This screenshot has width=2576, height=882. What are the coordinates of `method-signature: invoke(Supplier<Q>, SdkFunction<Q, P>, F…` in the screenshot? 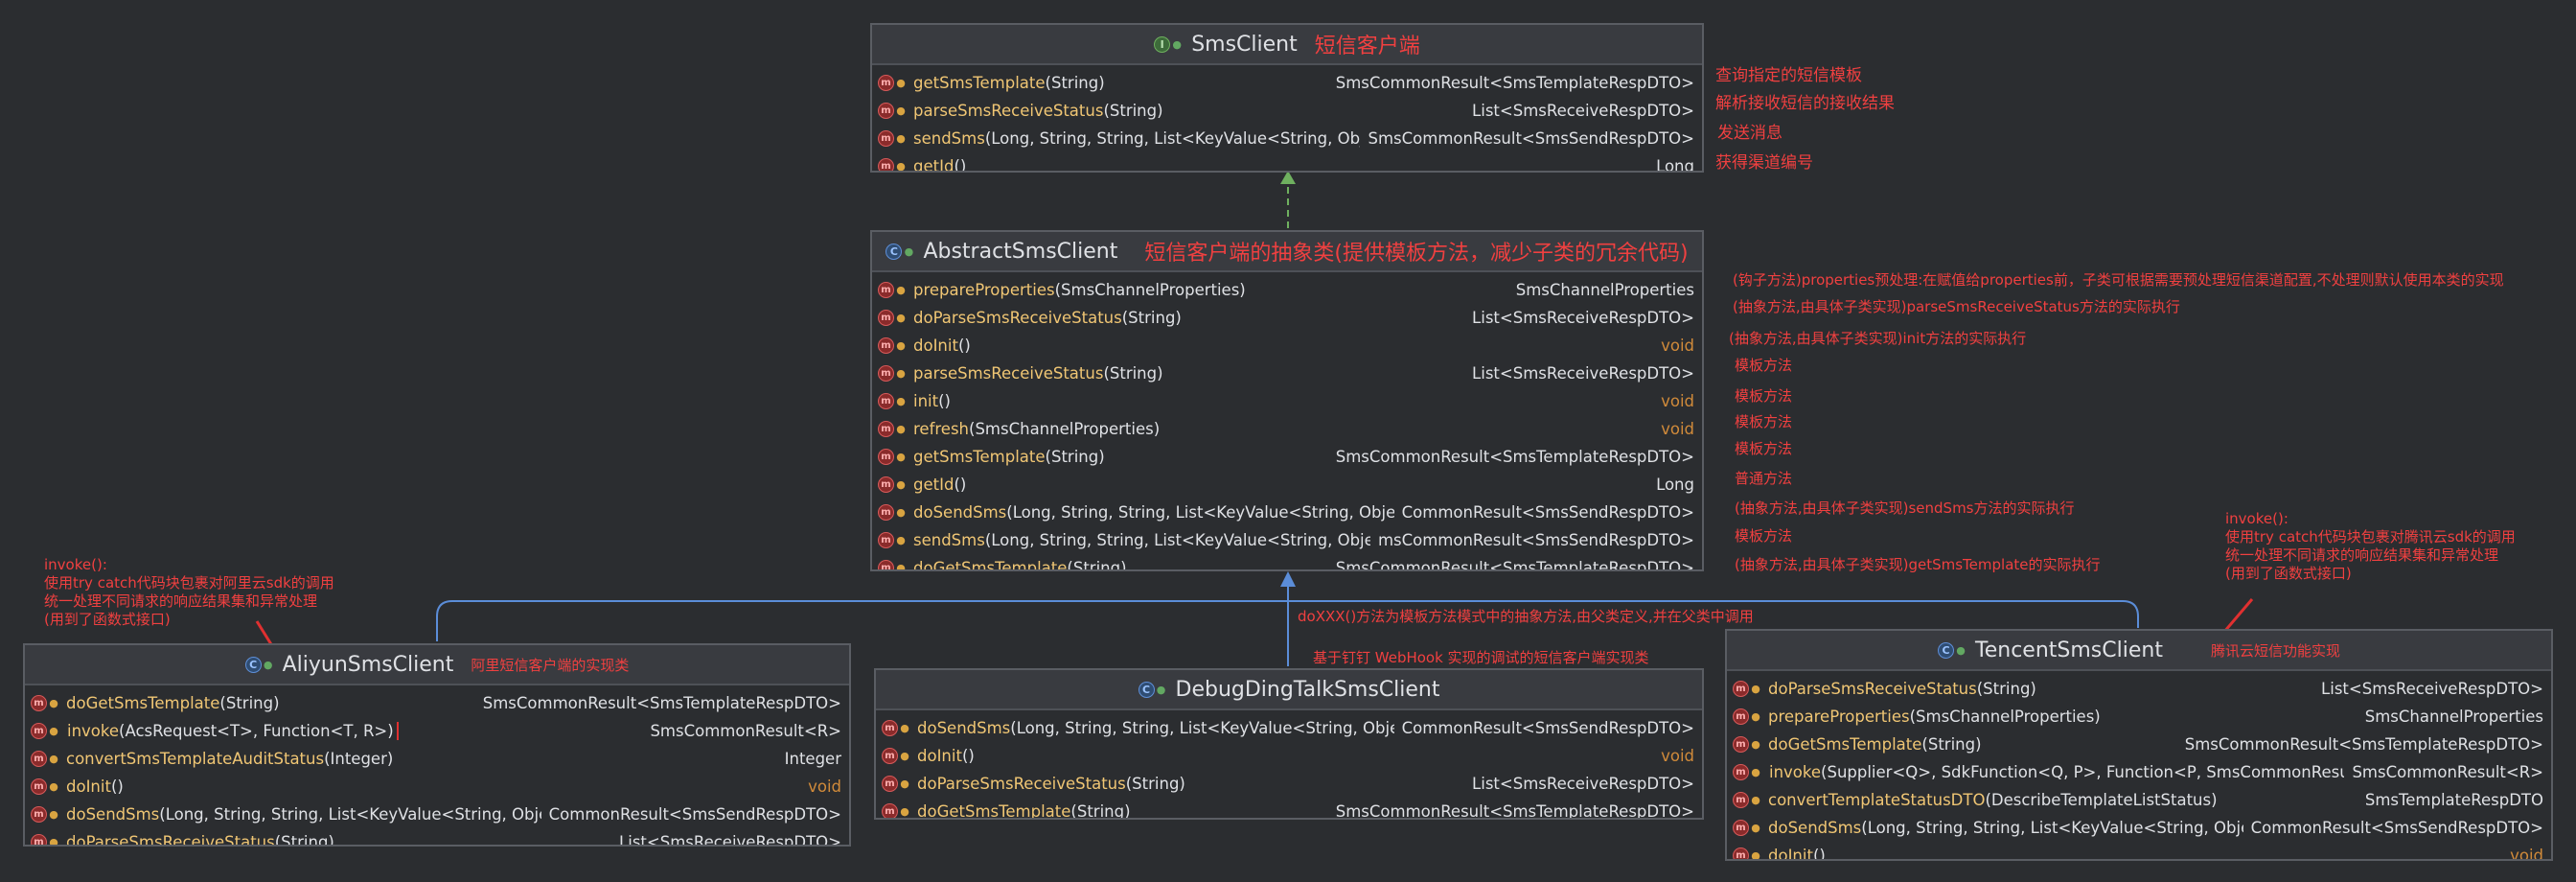 It's located at (2056, 772).